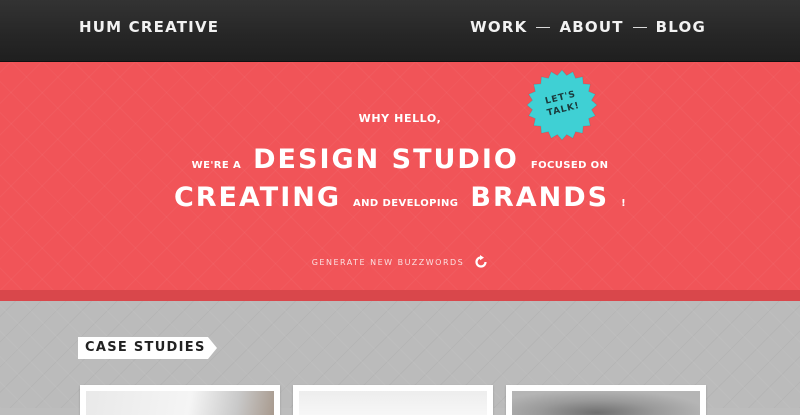  Describe the element at coordinates (591, 27) in the screenshot. I see `nav-about-link: ABOUT` at that location.